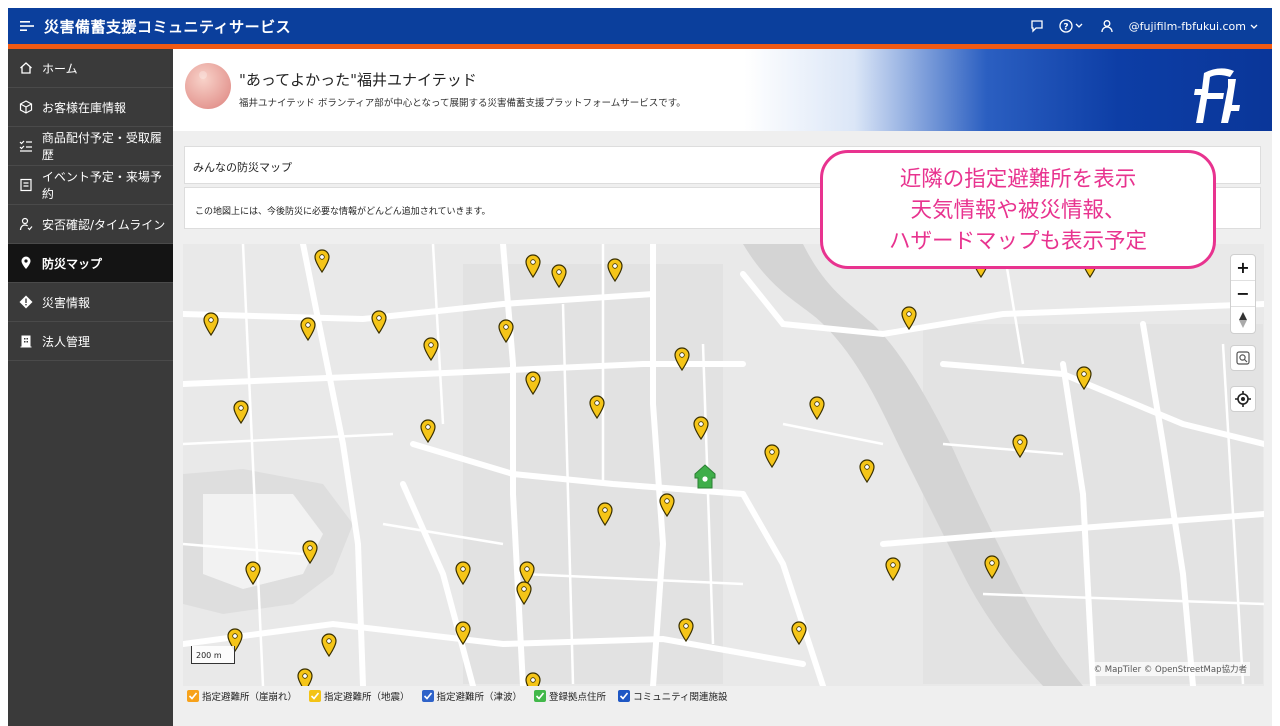  I want to click on compass-icon, so click(1243, 320).